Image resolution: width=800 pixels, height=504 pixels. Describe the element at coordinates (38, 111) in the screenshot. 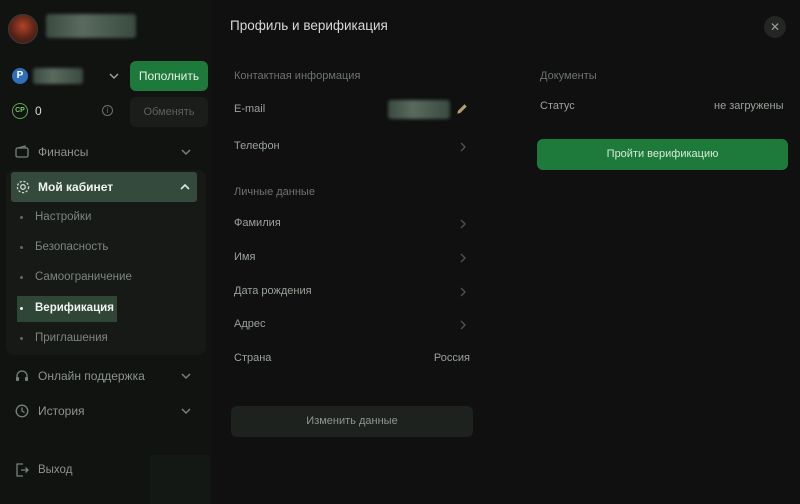

I see `cp-balance: 0` at that location.